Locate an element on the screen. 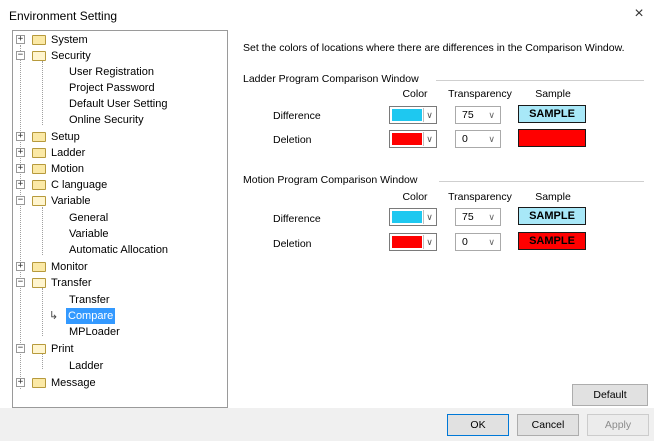  cancel-button: Cancel is located at coordinates (548, 425).